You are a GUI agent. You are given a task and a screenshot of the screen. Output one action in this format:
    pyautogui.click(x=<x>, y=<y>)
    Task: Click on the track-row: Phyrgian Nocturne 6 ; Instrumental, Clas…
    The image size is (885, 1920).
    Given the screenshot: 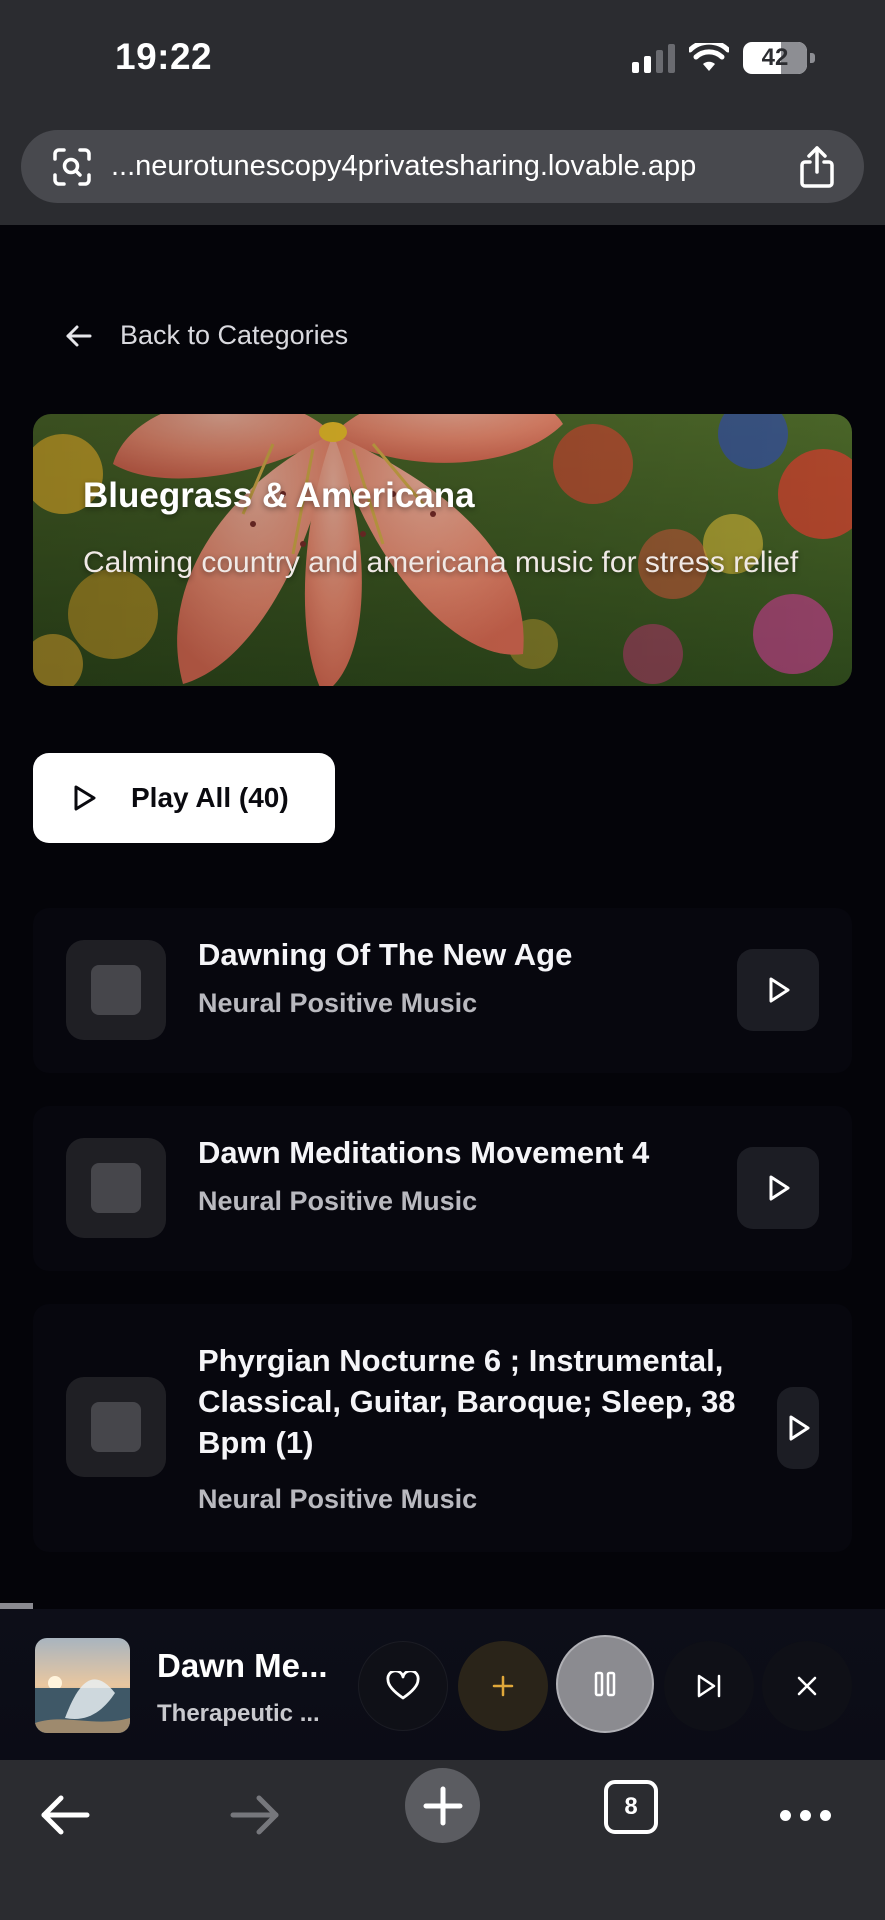 What is the action you would take?
    pyautogui.click(x=442, y=1428)
    